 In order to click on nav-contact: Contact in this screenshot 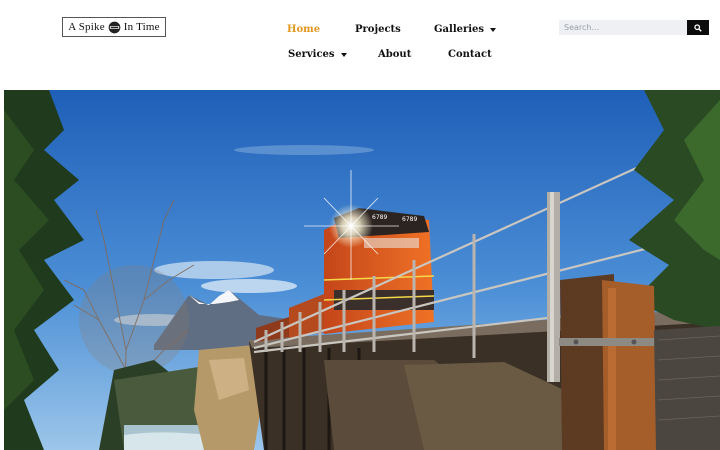, I will do `click(470, 54)`.